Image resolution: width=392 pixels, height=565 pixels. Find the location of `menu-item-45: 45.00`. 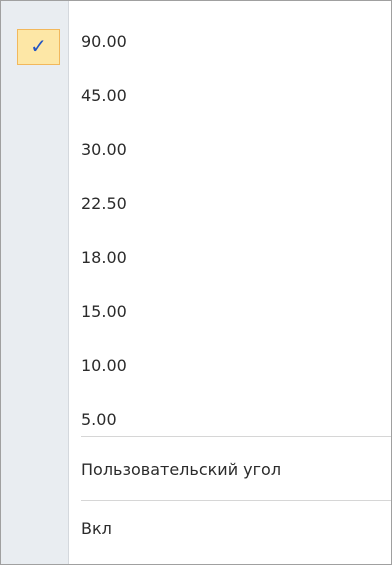

menu-item-45: 45.00 is located at coordinates (196, 96).